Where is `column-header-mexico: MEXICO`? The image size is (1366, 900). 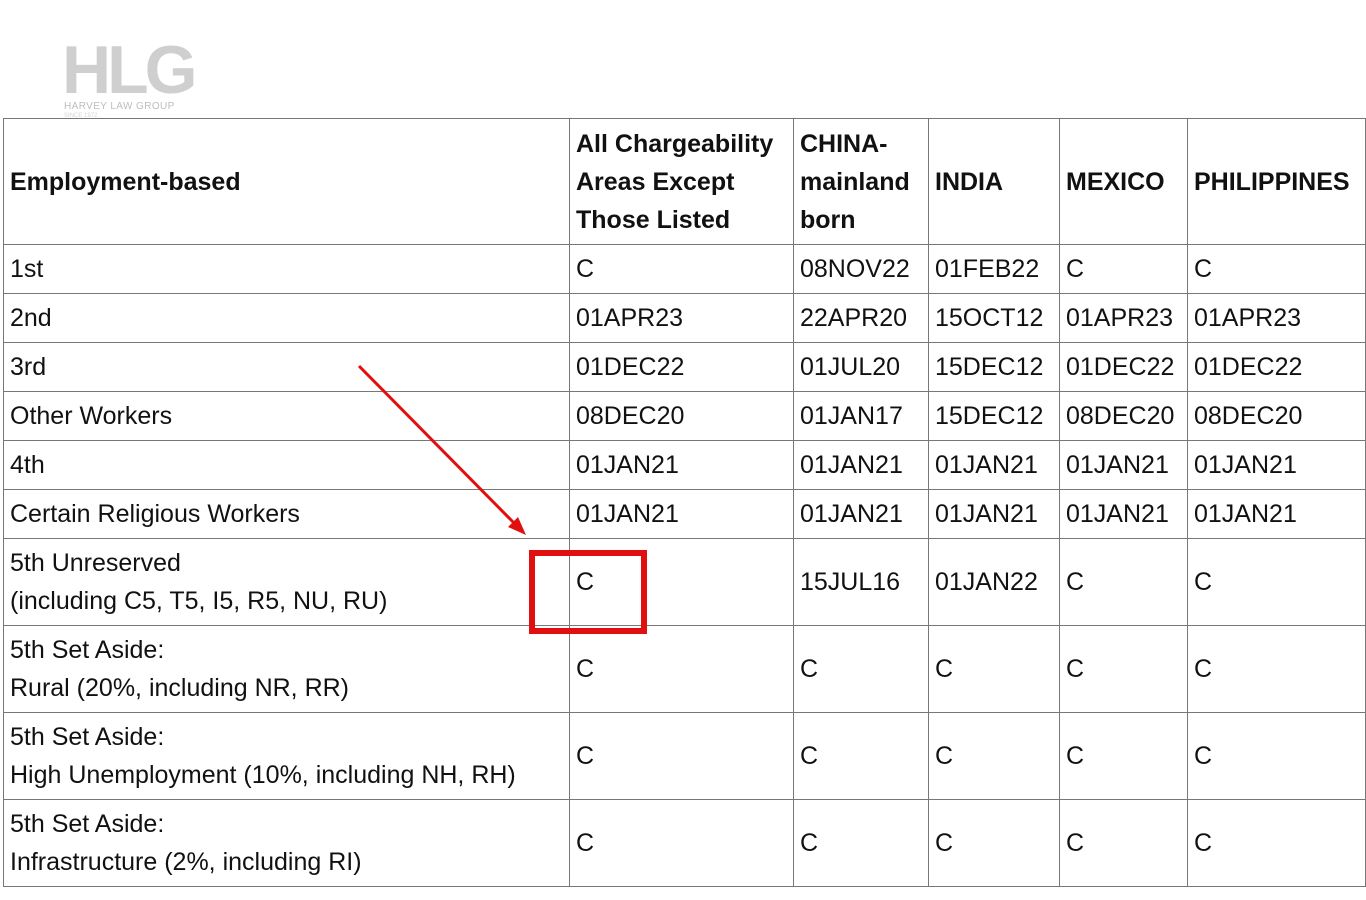
column-header-mexico: MEXICO is located at coordinates (1123, 181).